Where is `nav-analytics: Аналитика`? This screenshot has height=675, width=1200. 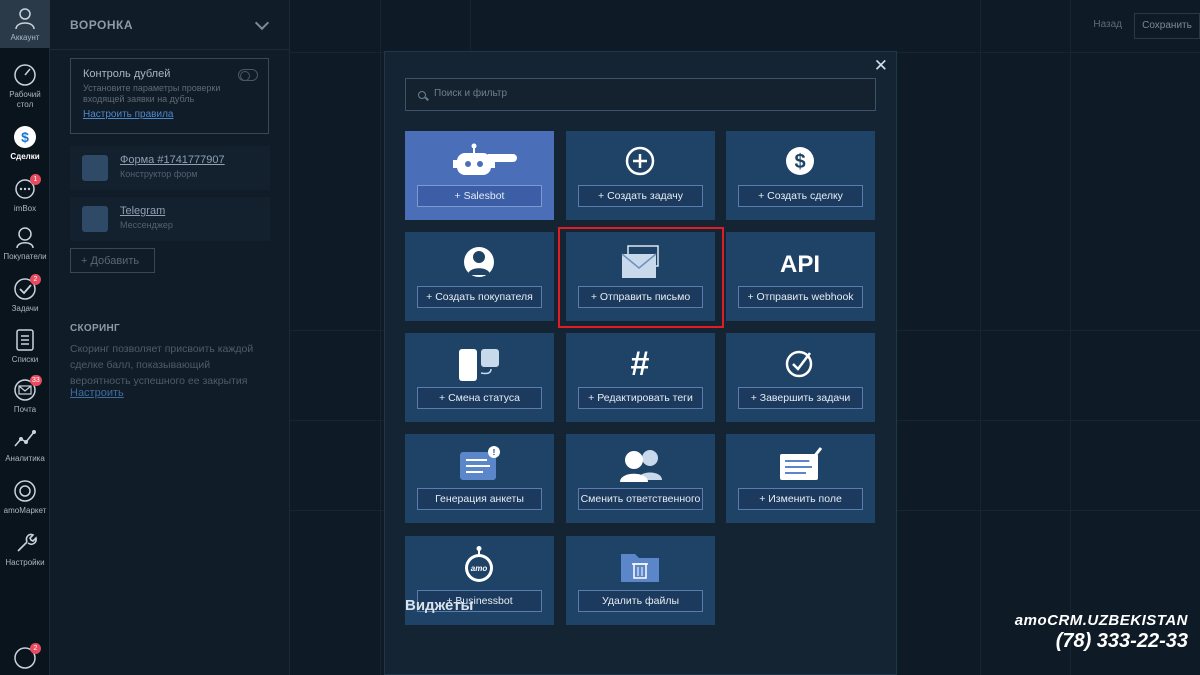 nav-analytics: Аналитика is located at coordinates (25, 445).